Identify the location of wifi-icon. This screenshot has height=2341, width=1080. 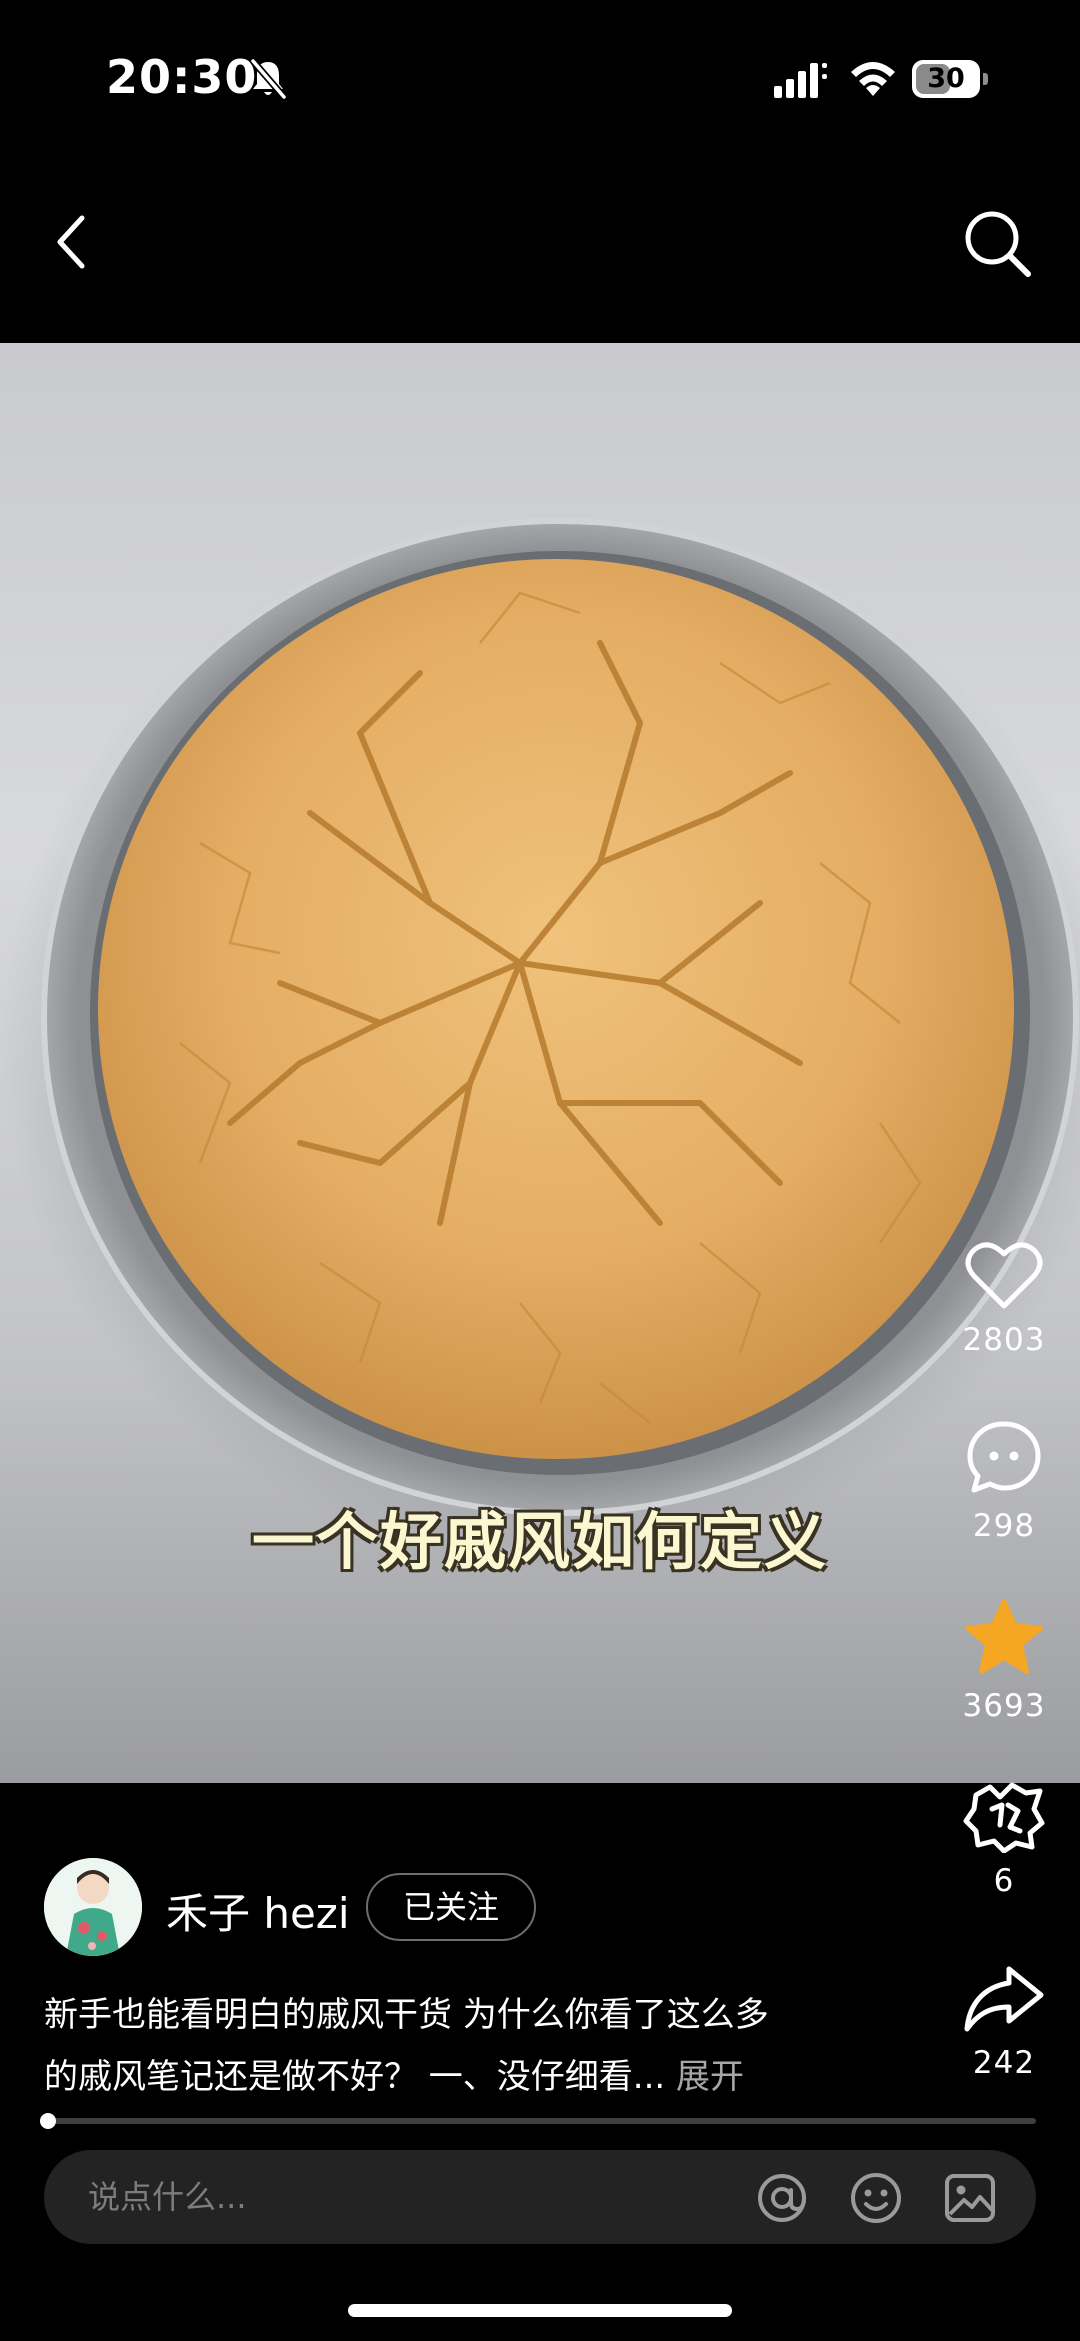
(873, 79).